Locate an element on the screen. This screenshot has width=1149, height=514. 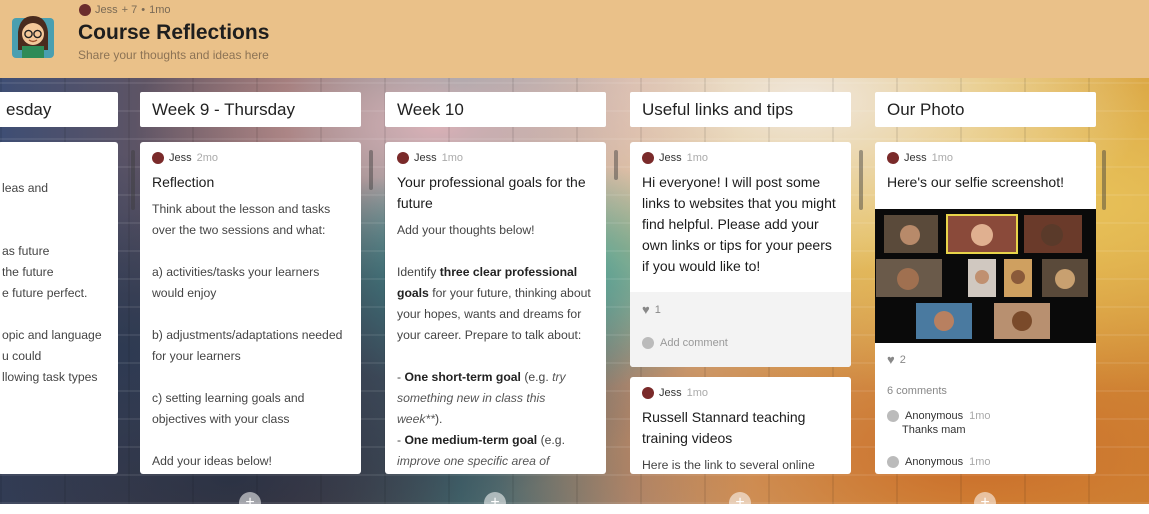
post-line: u could is located at coordinates (22, 356).